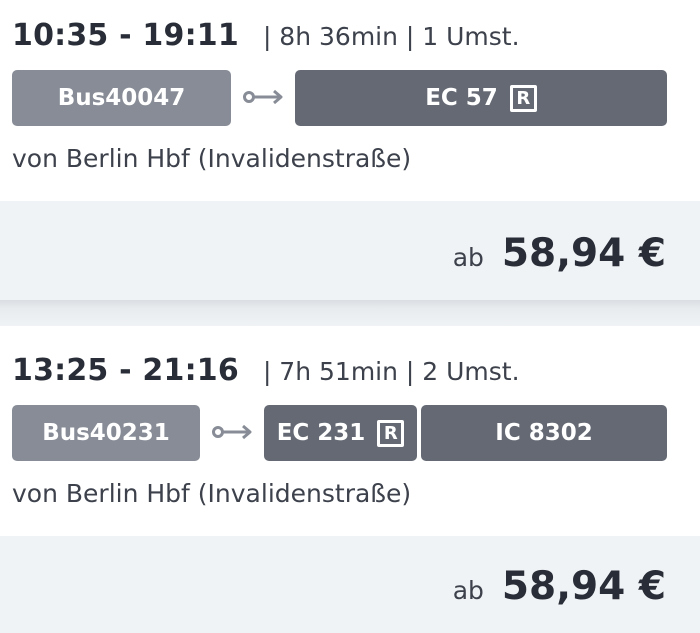 Image resolution: width=700 pixels, height=633 pixels. I want to click on leg-label: Bus40231, so click(106, 433).